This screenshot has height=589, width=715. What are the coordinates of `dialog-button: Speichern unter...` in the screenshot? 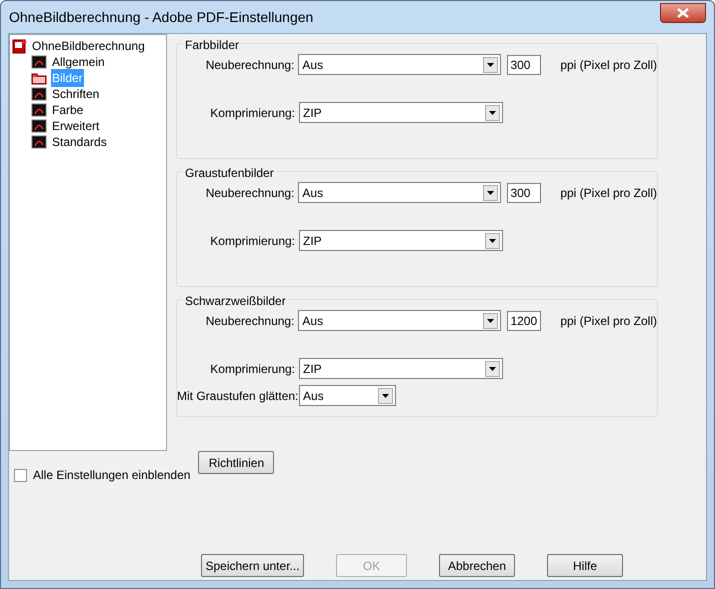 It's located at (252, 565).